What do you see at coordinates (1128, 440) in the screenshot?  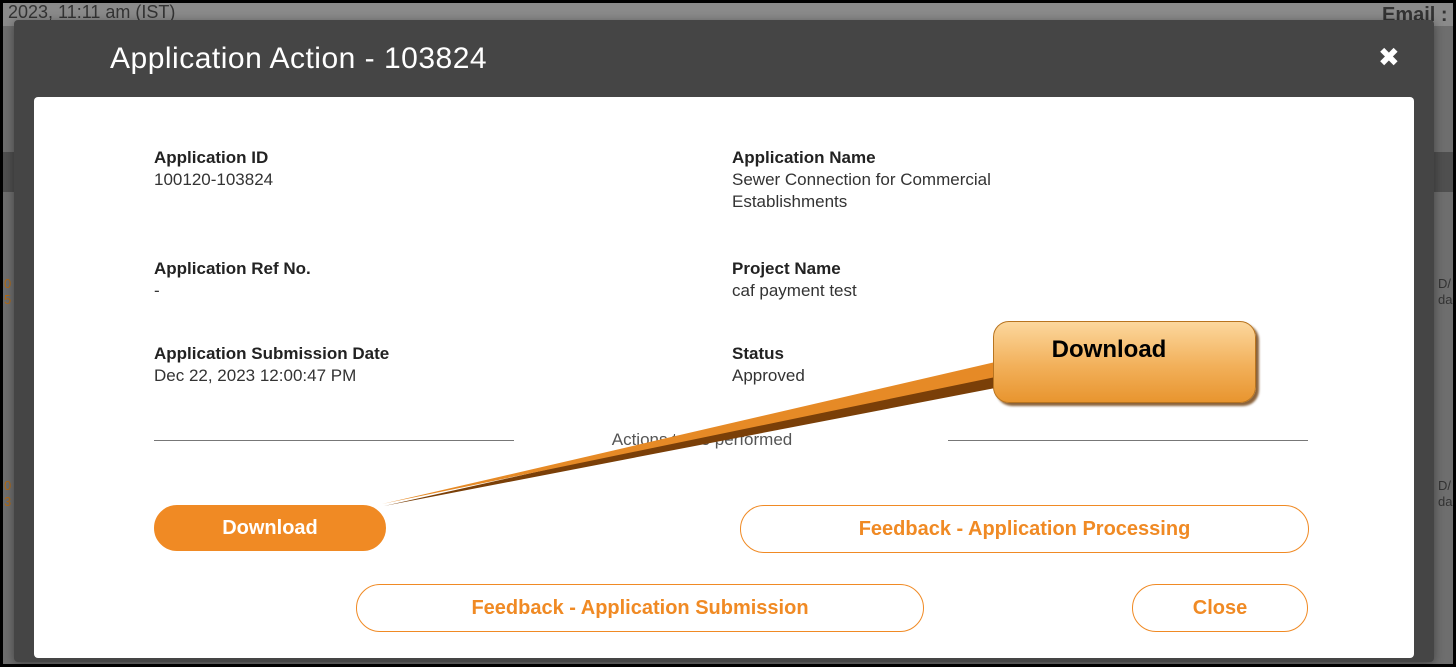 I see `divider-line-right` at bounding box center [1128, 440].